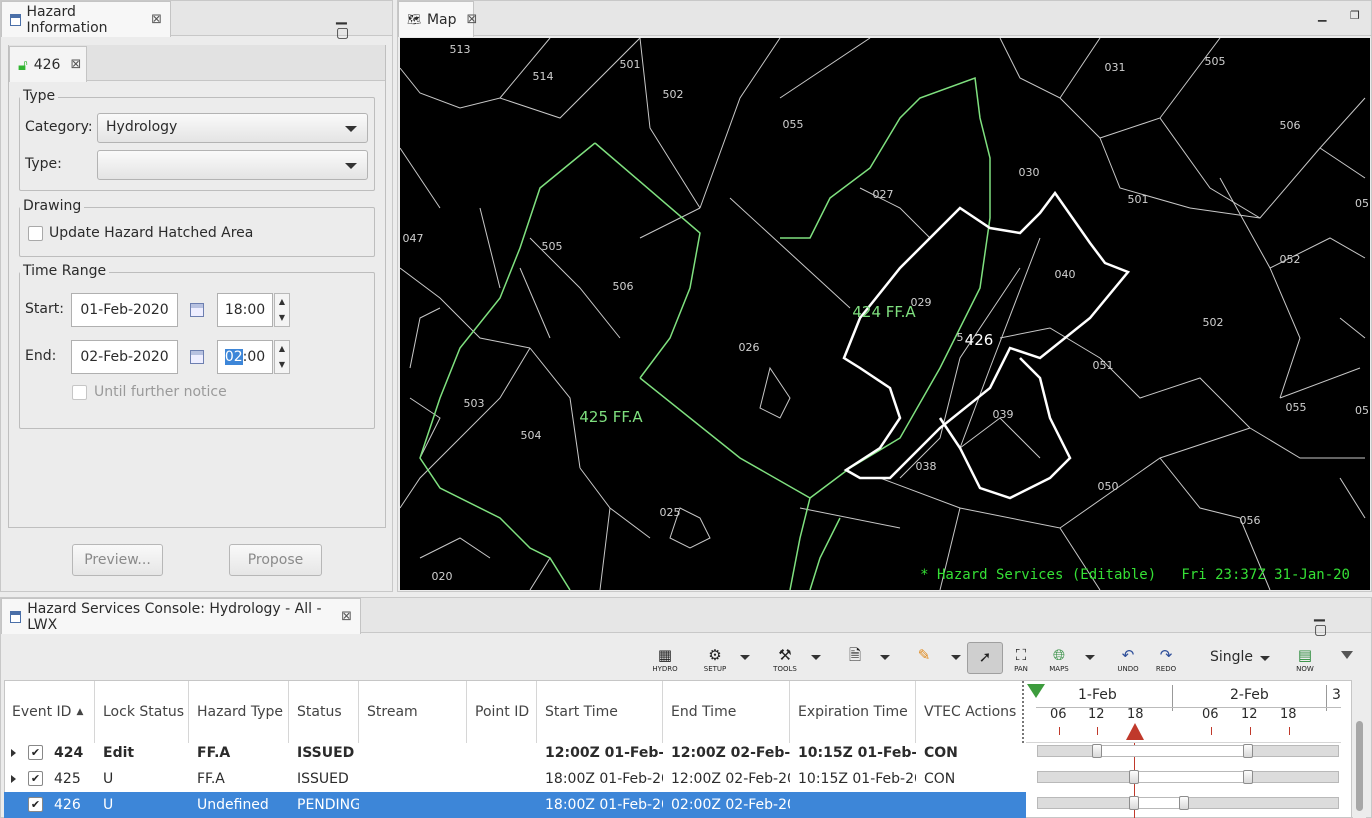 The height and width of the screenshot is (818, 1372). What do you see at coordinates (1347, 655) in the screenshot?
I see `view-menu-icon` at bounding box center [1347, 655].